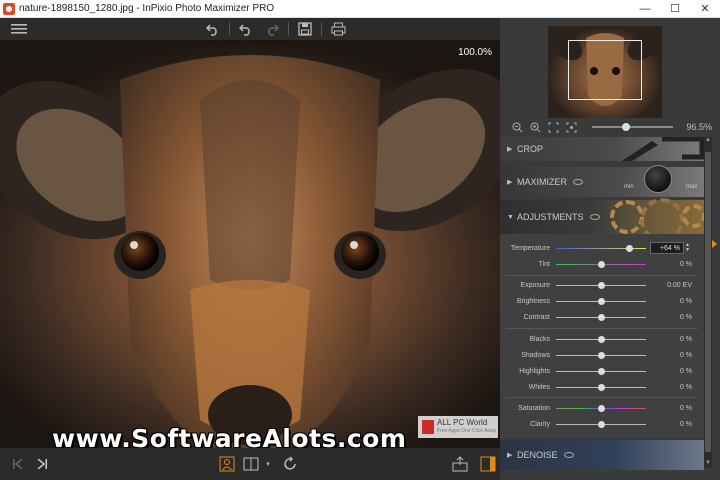 The width and height of the screenshot is (720, 480). Describe the element at coordinates (488, 464) in the screenshot. I see `toggle-panel-icon` at that location.